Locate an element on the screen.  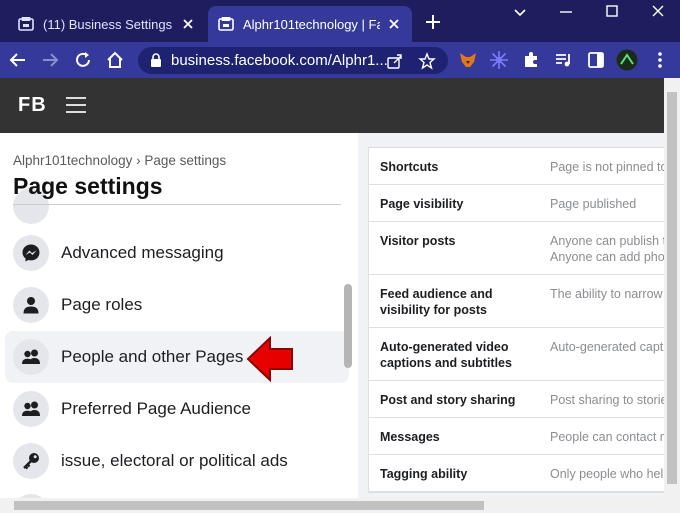
browser-menu-icon is located at coordinates (660, 60).